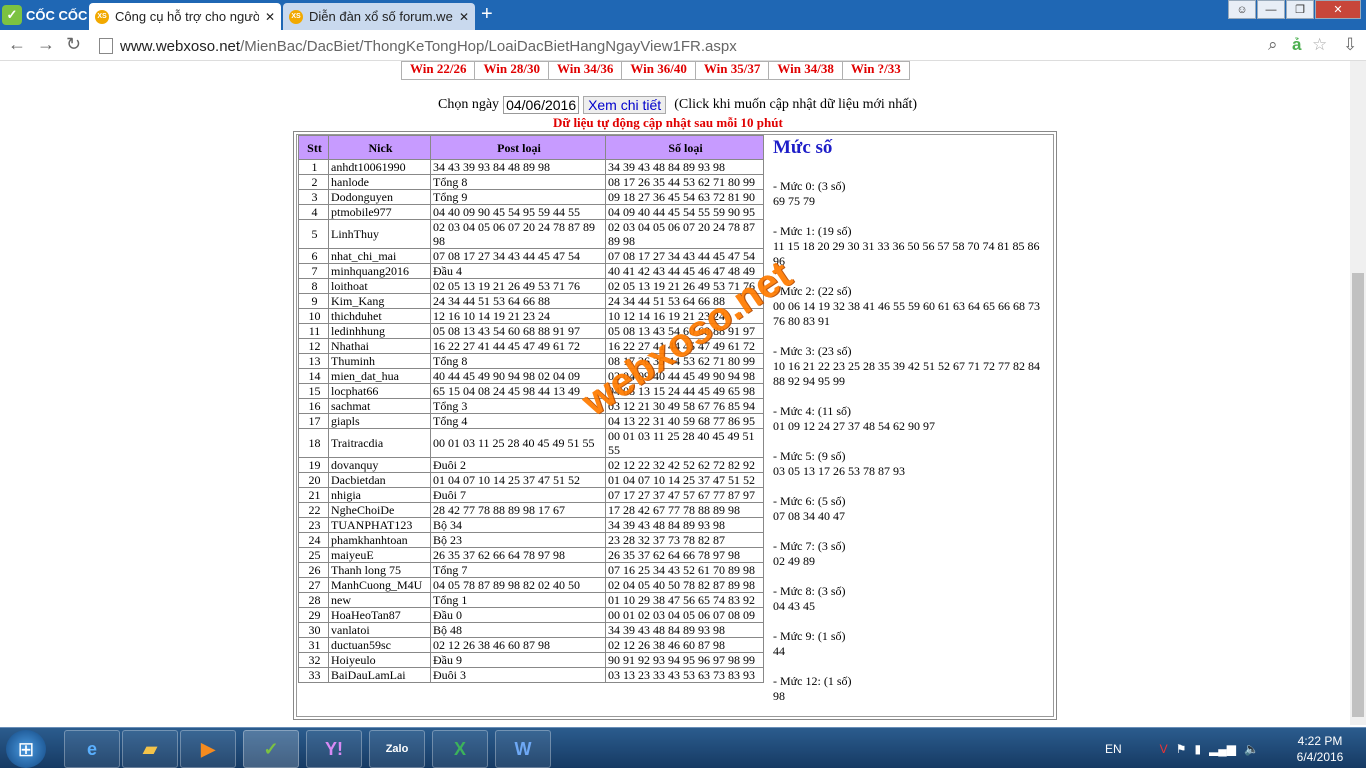  What do you see at coordinates (379, 346) in the screenshot?
I see `row-nick: Nhathai` at bounding box center [379, 346].